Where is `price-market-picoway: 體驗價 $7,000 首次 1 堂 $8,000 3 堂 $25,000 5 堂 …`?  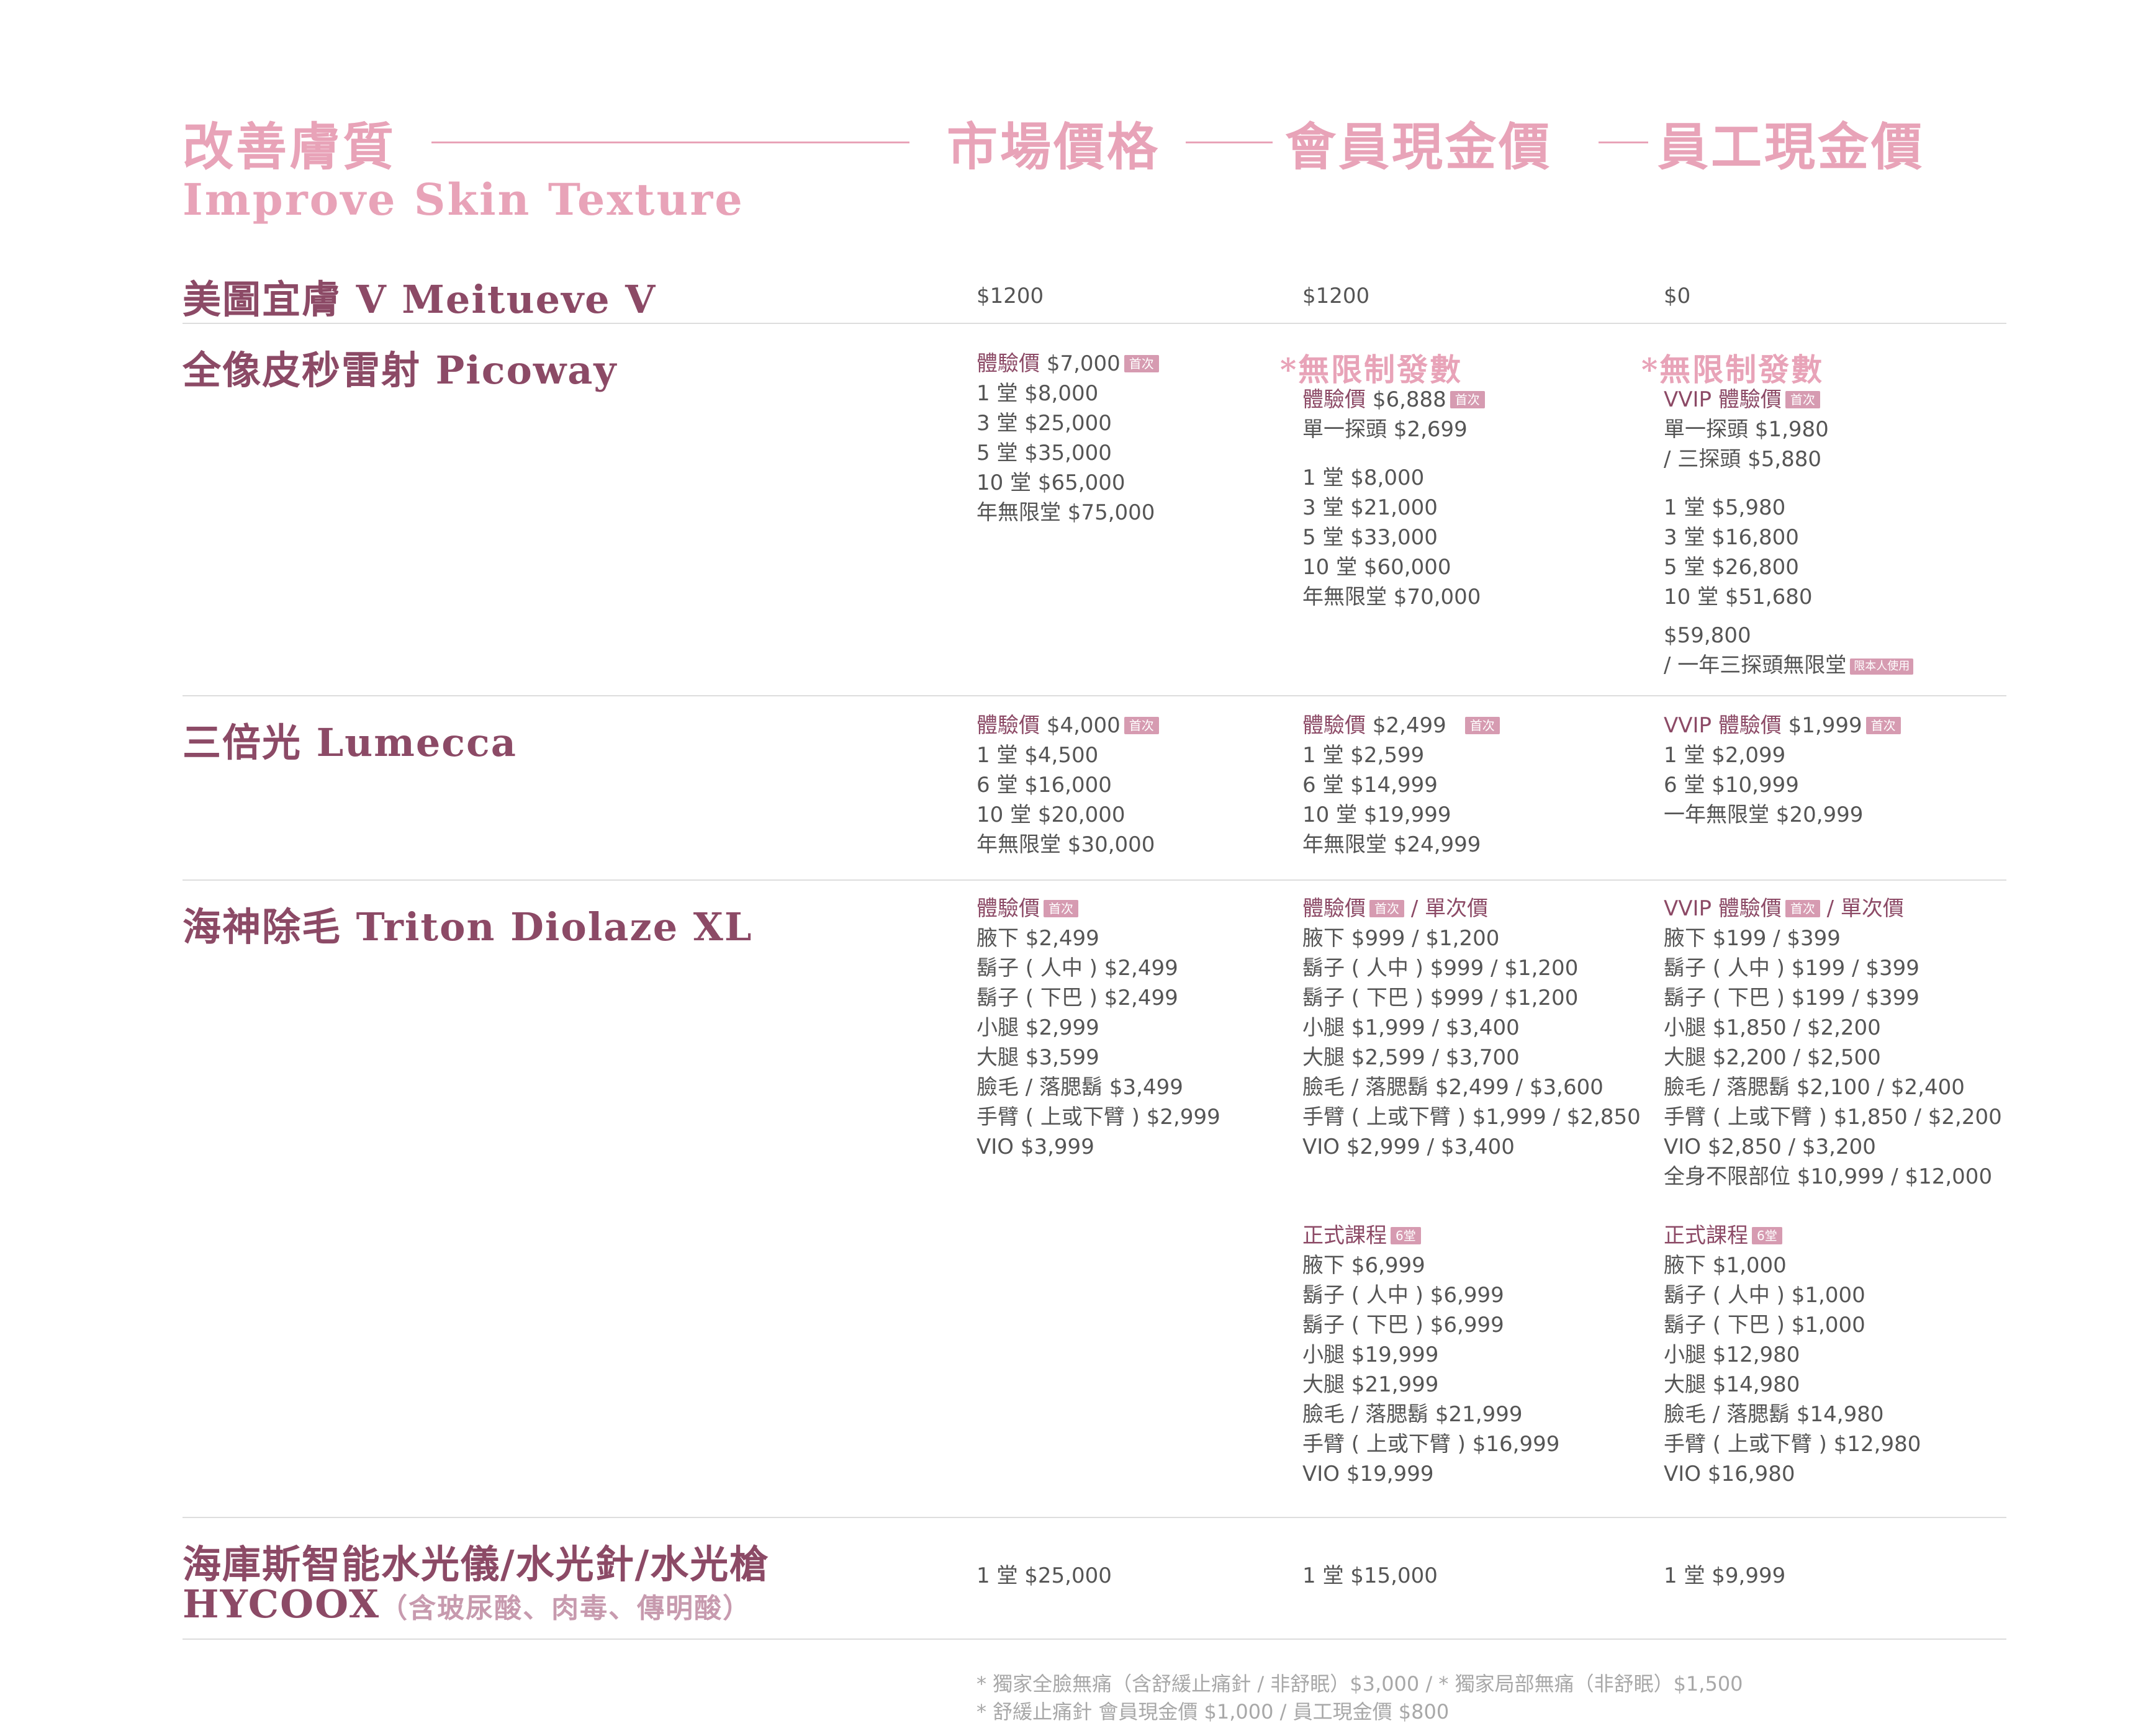 price-market-picoway: 體驗價 $7,000 首次 1 堂 $8,000 3 堂 $25,000 5 堂 … is located at coordinates (1068, 439).